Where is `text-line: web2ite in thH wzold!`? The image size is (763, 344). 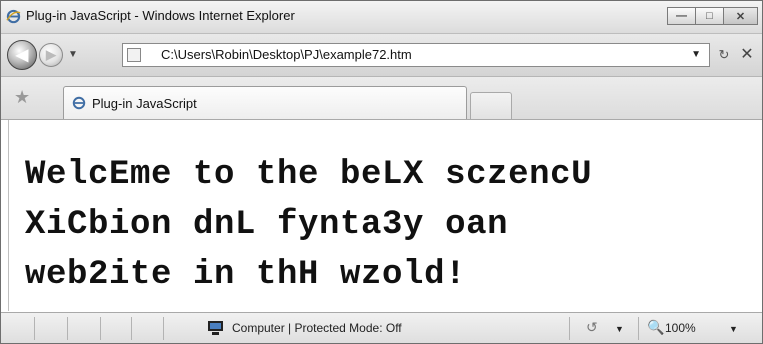 text-line: web2ite in thH wzold! is located at coordinates (246, 275).